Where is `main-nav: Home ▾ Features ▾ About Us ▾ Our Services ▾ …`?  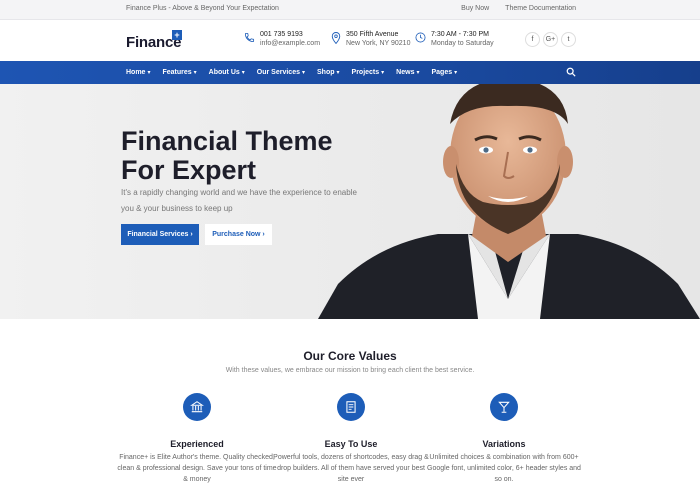 main-nav: Home ▾ Features ▾ About Us ▾ Our Services ▾ … is located at coordinates (350, 72).